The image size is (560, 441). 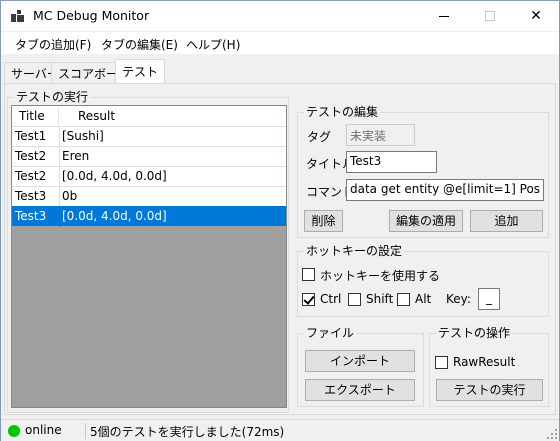 I want to click on minimize-button, so click(x=444, y=16).